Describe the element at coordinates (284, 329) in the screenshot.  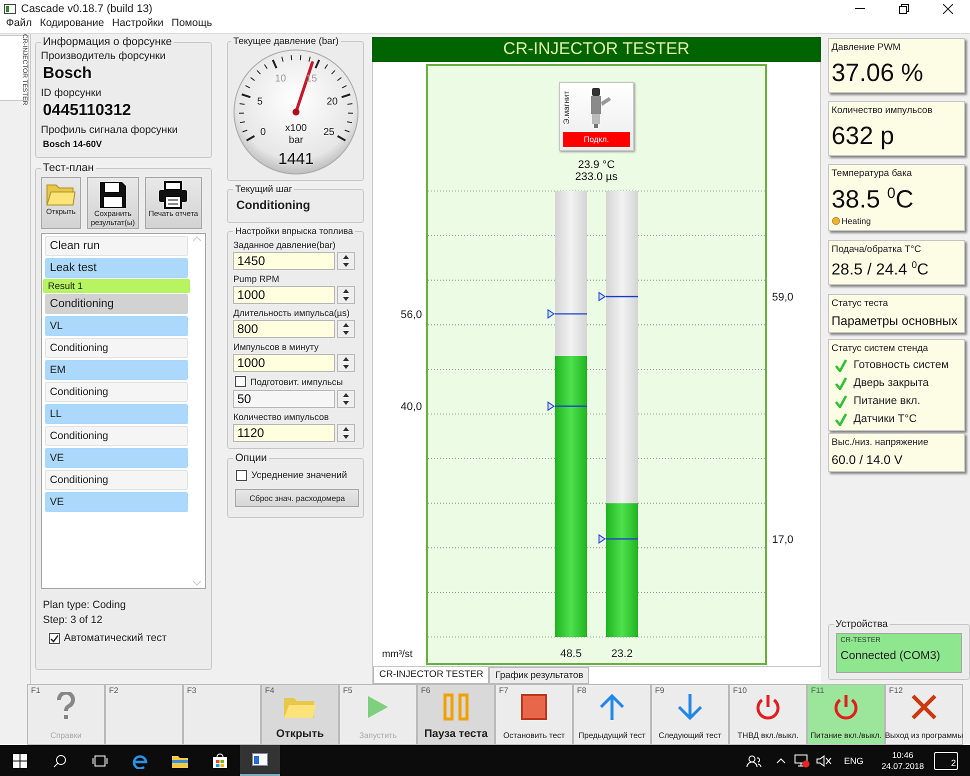
I see `number-field: 800` at that location.